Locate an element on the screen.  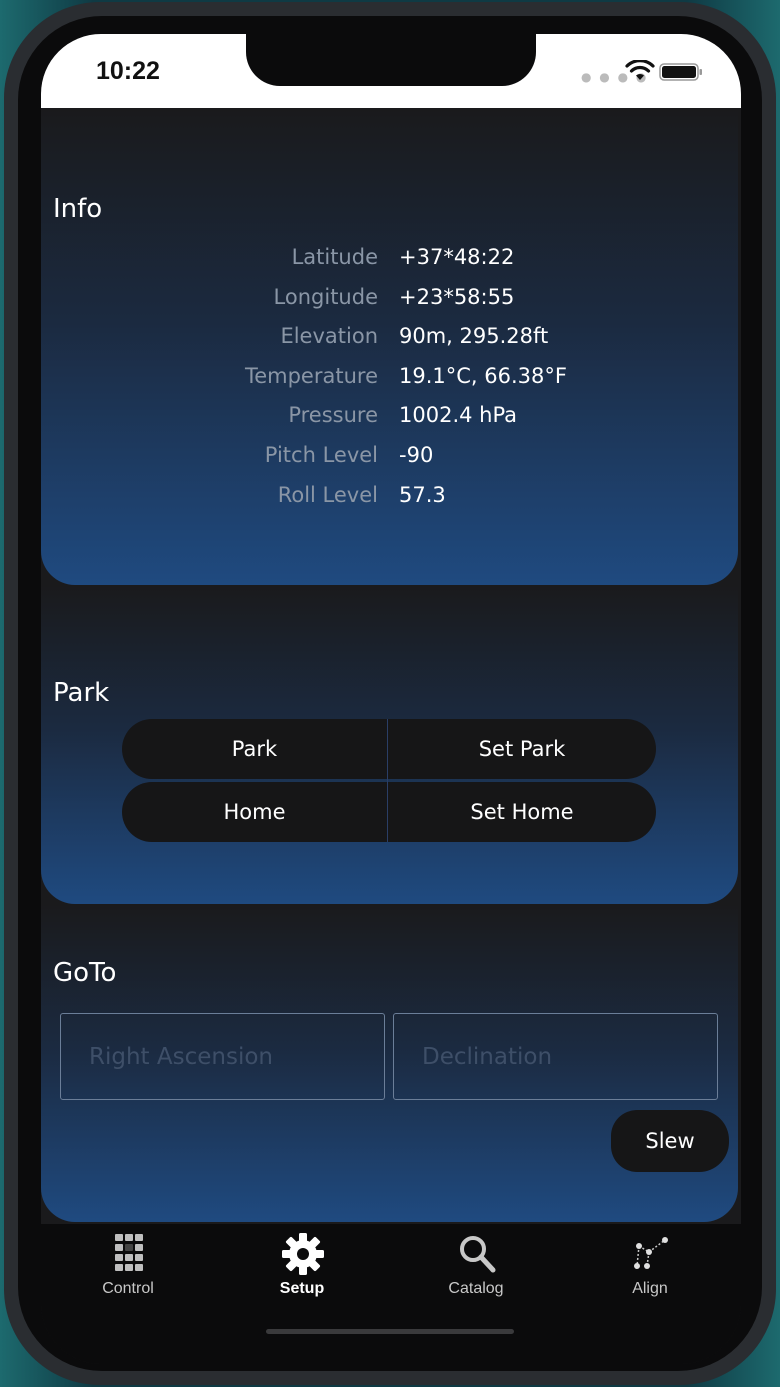
longitude-value: +23*58:55 is located at coordinates (457, 297).